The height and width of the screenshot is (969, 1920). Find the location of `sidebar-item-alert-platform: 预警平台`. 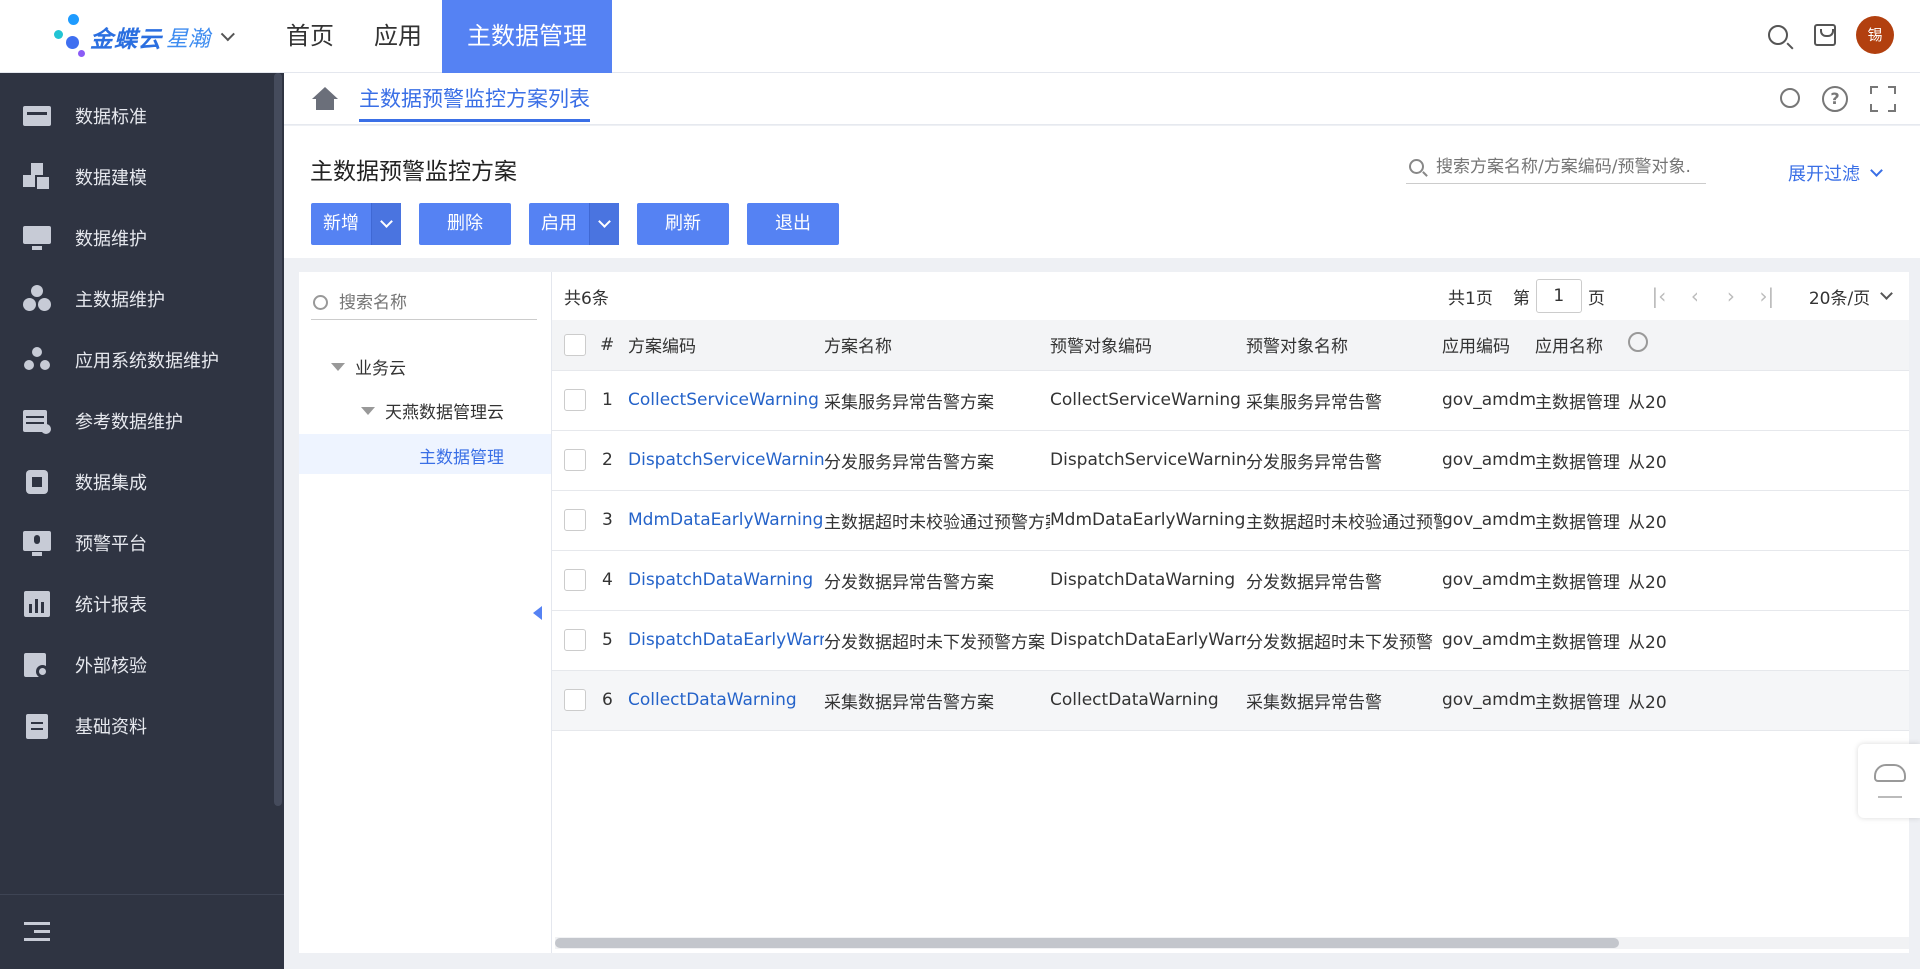

sidebar-item-alert-platform: 预警平台 is located at coordinates (142, 543).